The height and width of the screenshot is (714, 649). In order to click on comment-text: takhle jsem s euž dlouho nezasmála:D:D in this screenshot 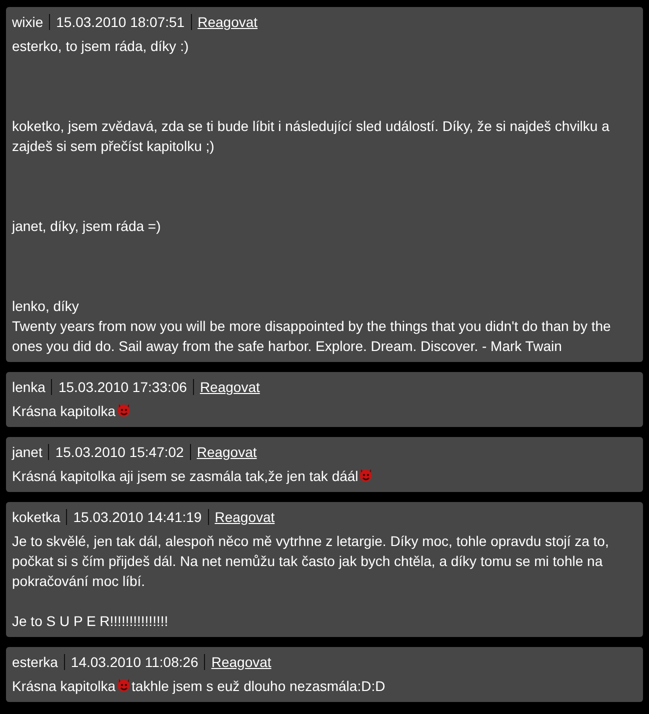, I will do `click(259, 686)`.